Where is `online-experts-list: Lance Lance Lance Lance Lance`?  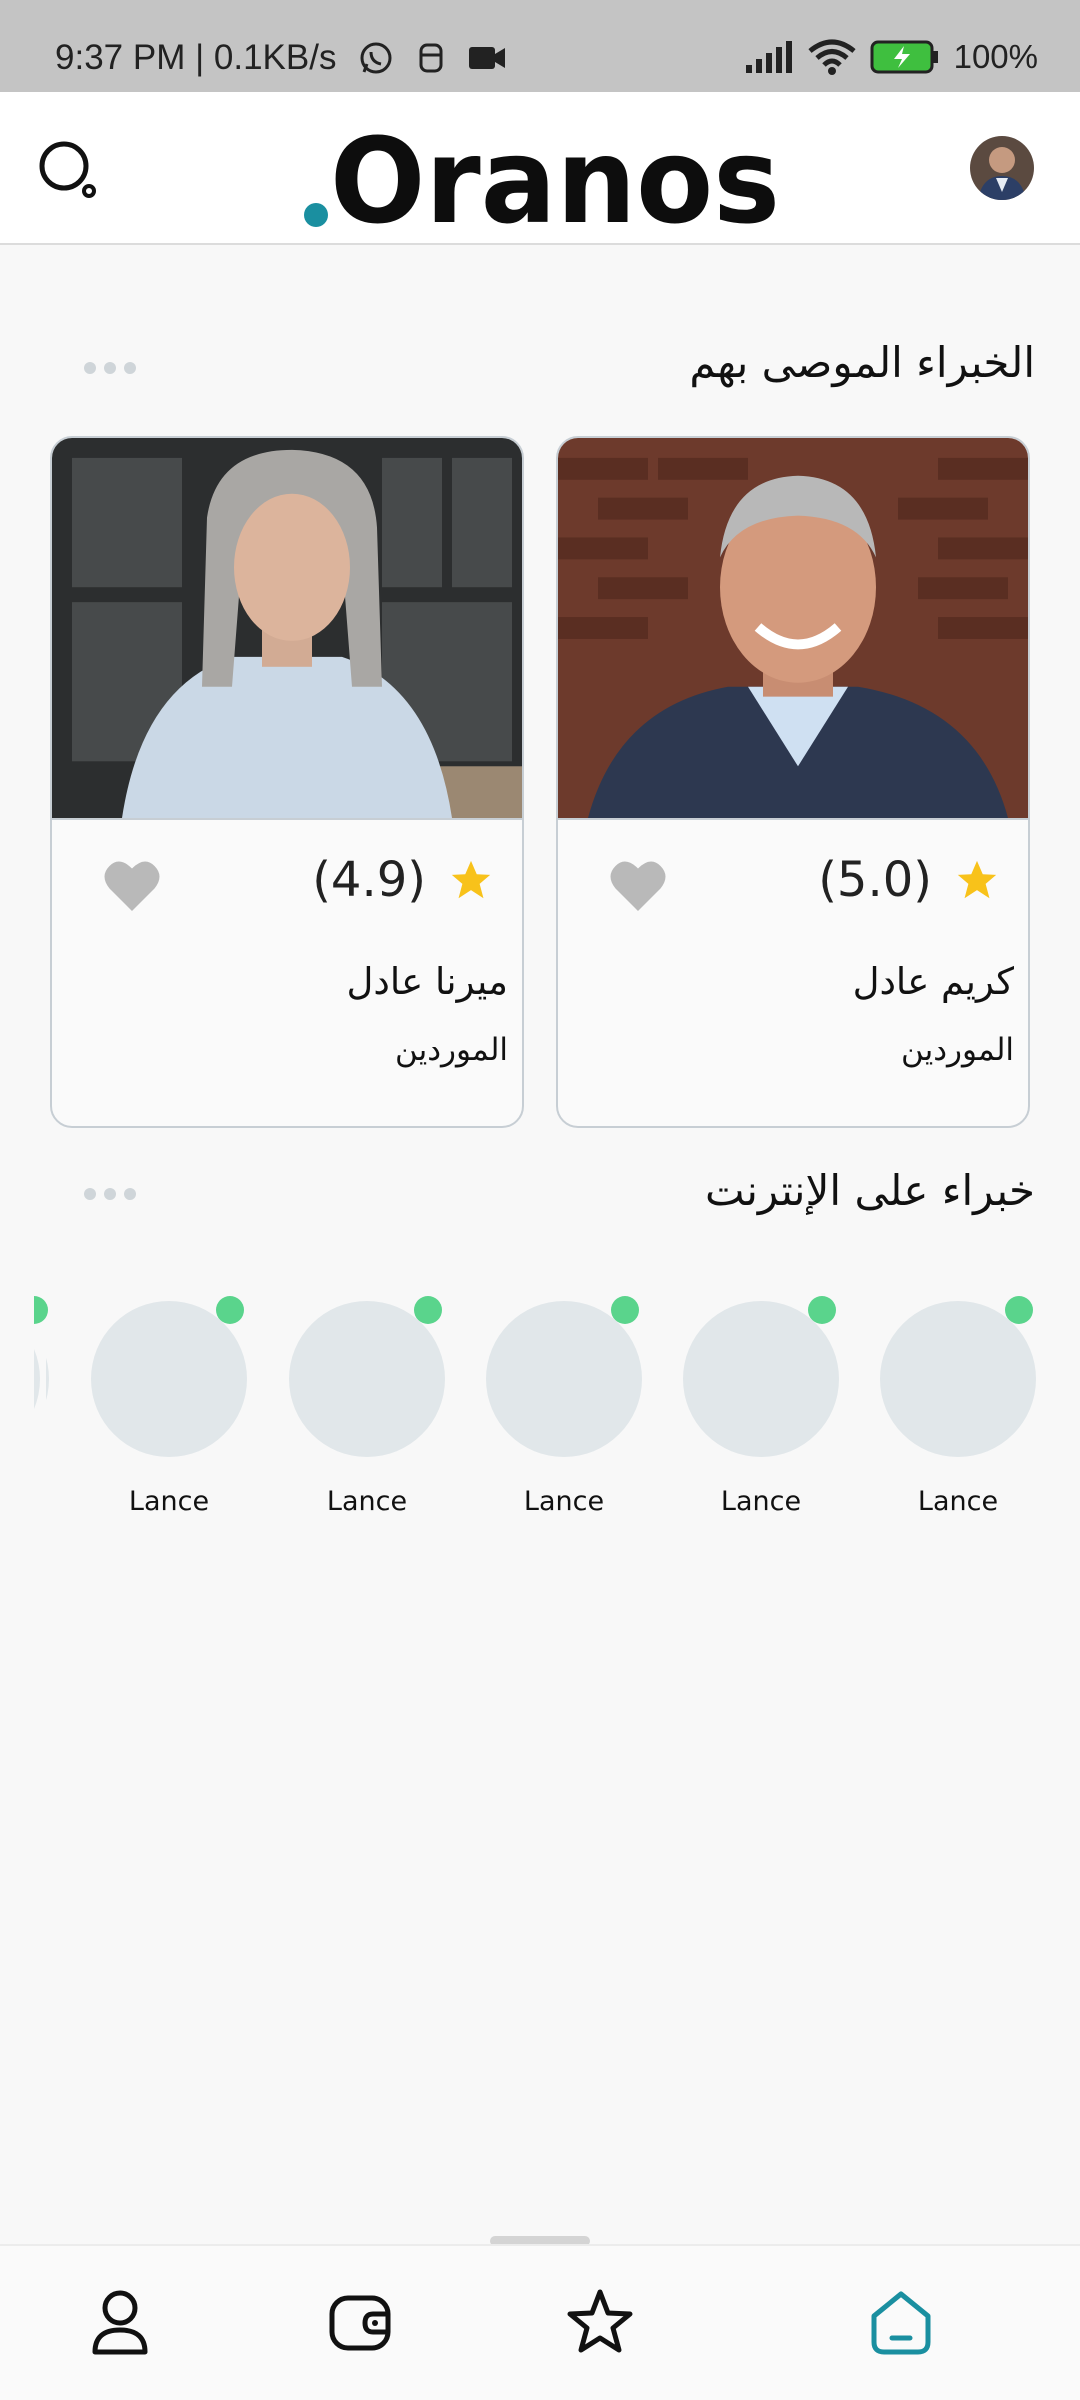
online-experts-list: Lance Lance Lance Lance Lance is located at coordinates (540, 1426).